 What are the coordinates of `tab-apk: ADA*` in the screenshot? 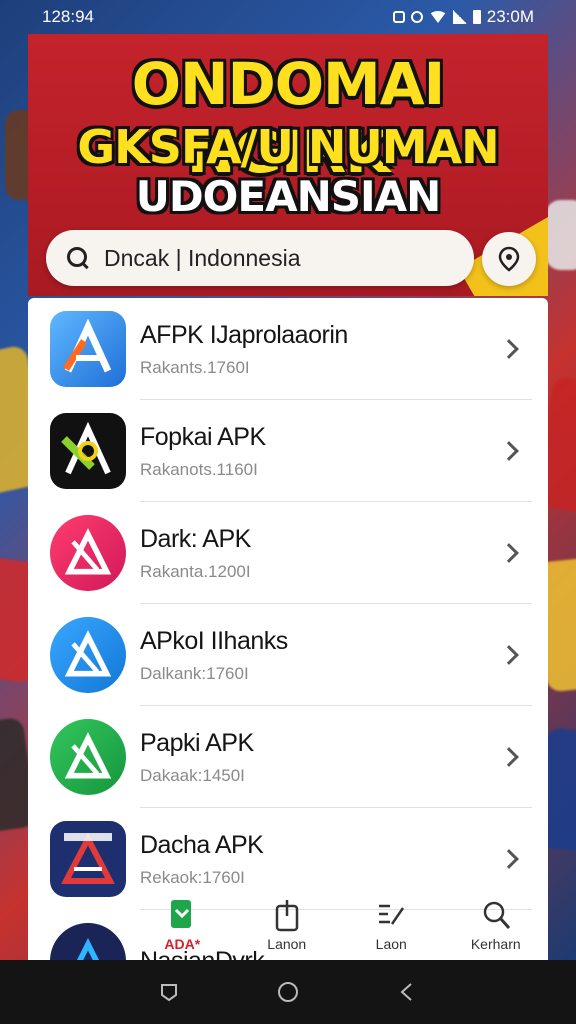 It's located at (182, 925).